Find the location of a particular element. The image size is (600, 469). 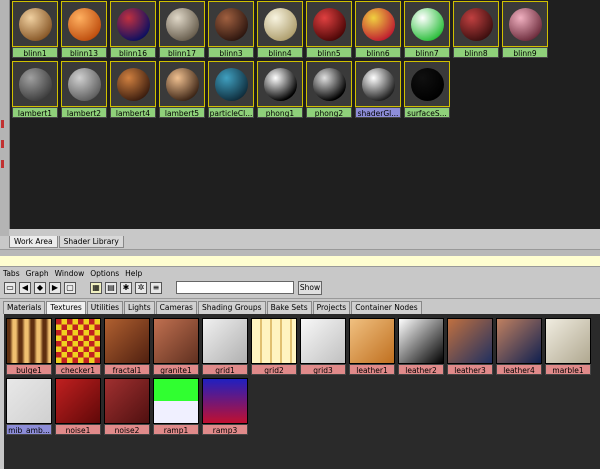

tab-work-area: Work Area is located at coordinates (33, 242).